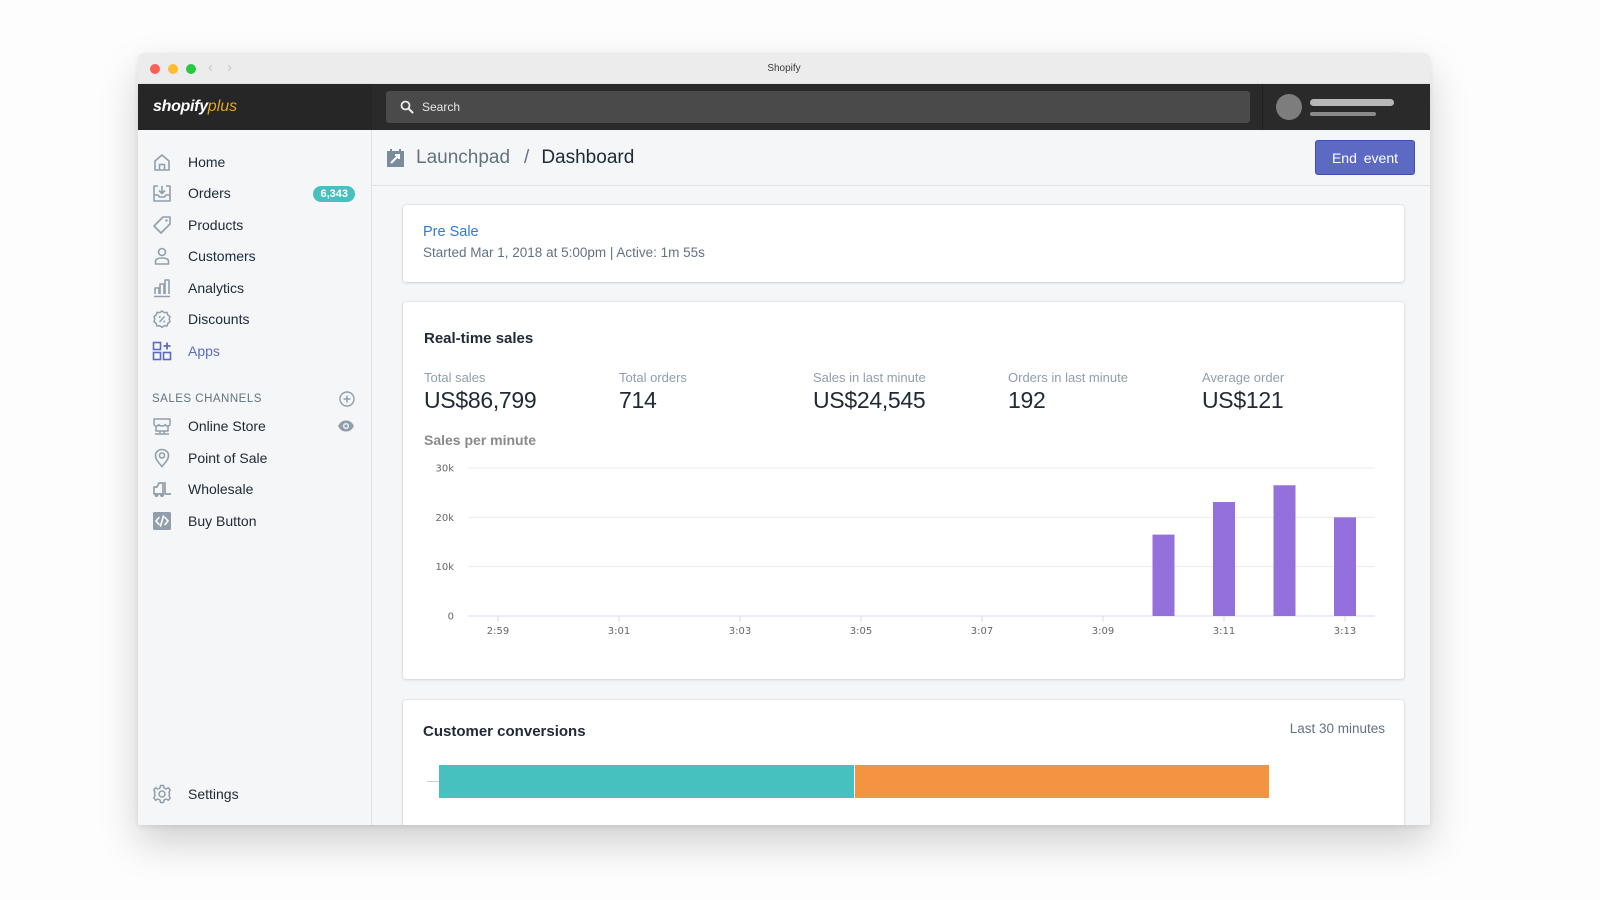 The height and width of the screenshot is (900, 1600). Describe the element at coordinates (1365, 157) in the screenshot. I see `end-event-button: End event` at that location.